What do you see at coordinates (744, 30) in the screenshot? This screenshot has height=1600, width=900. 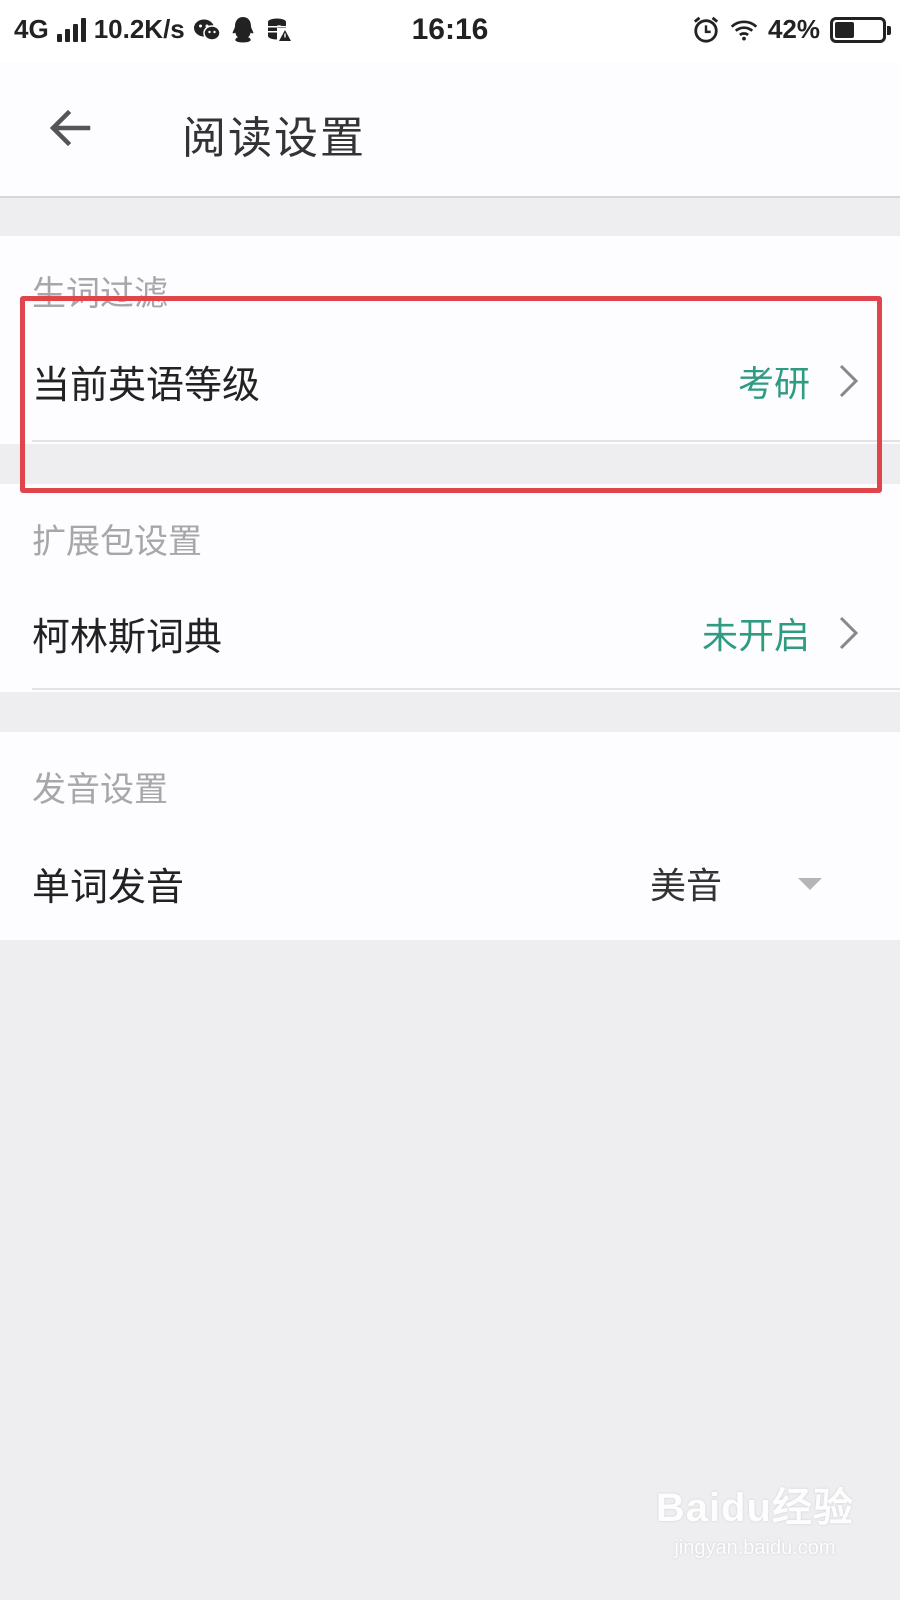 I see `wifi-icon` at bounding box center [744, 30].